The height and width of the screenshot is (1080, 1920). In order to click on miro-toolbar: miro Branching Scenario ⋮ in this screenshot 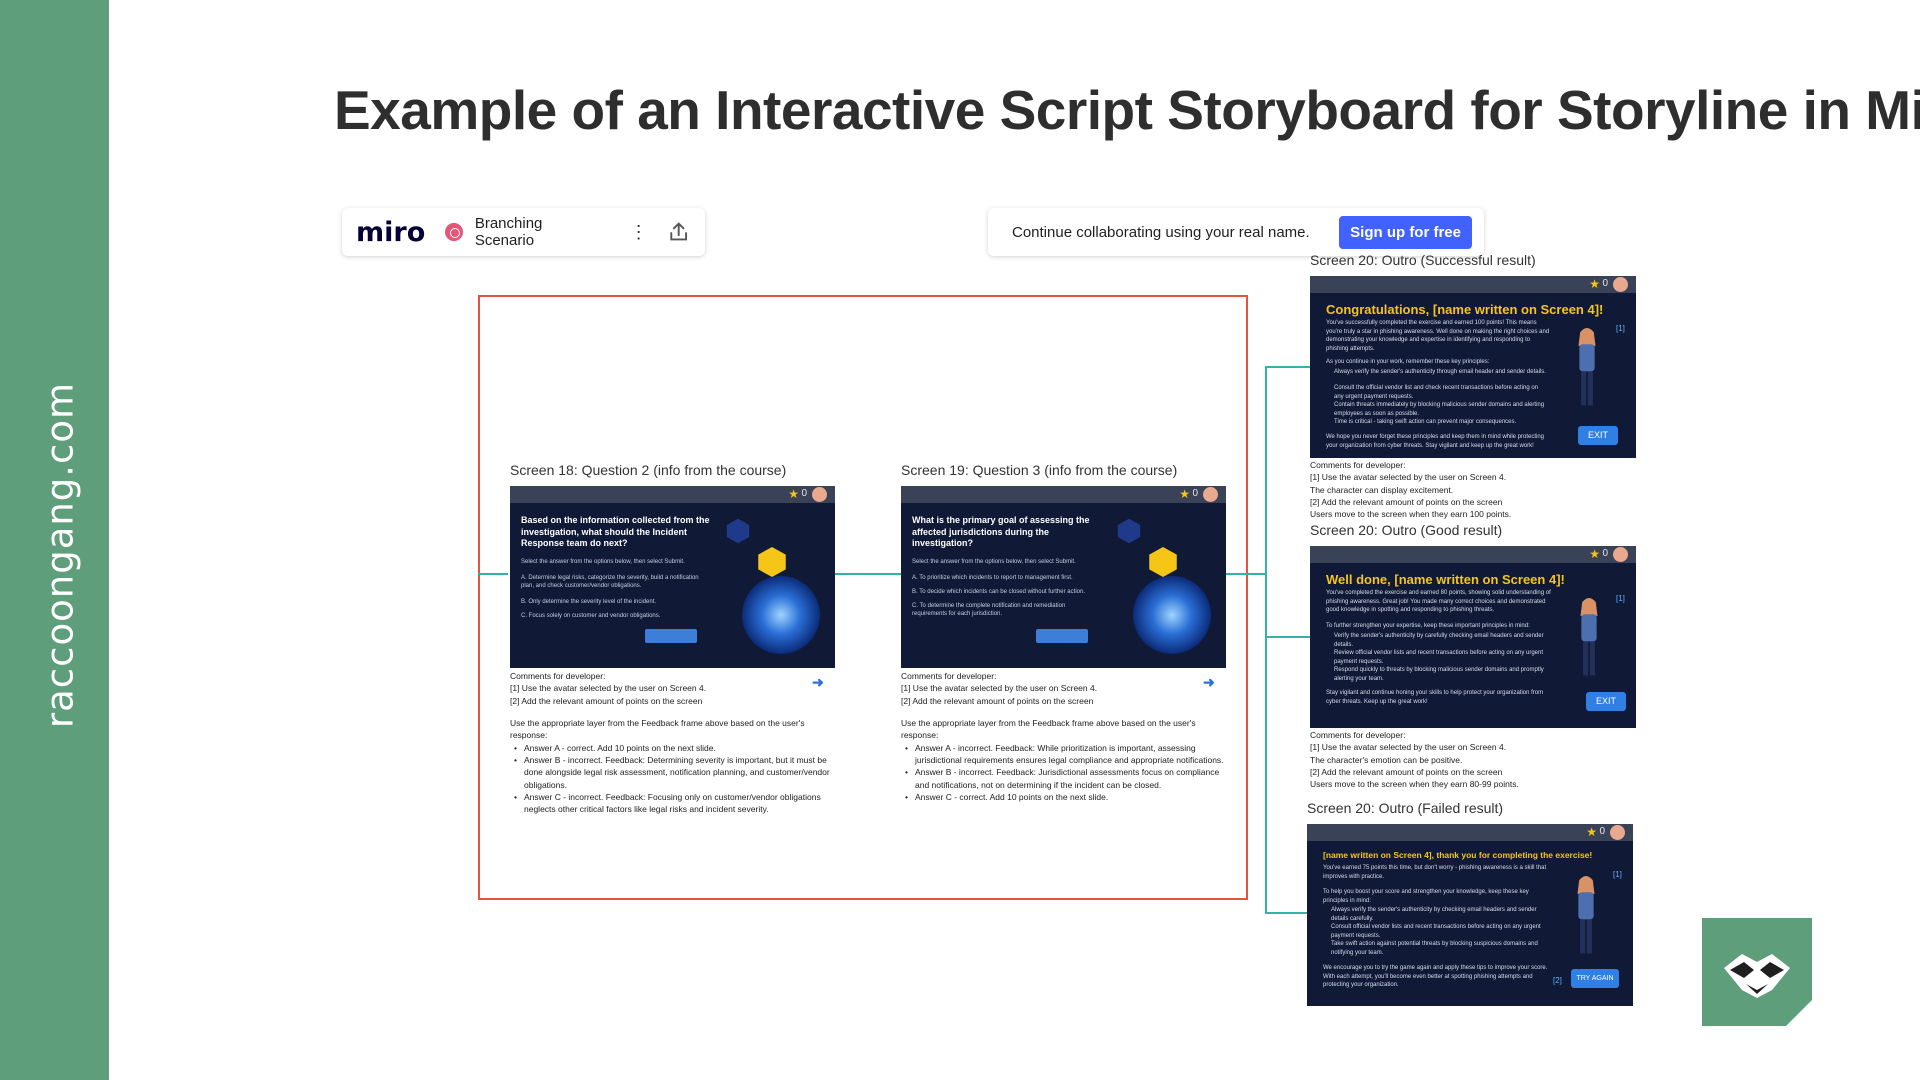, I will do `click(523, 232)`.